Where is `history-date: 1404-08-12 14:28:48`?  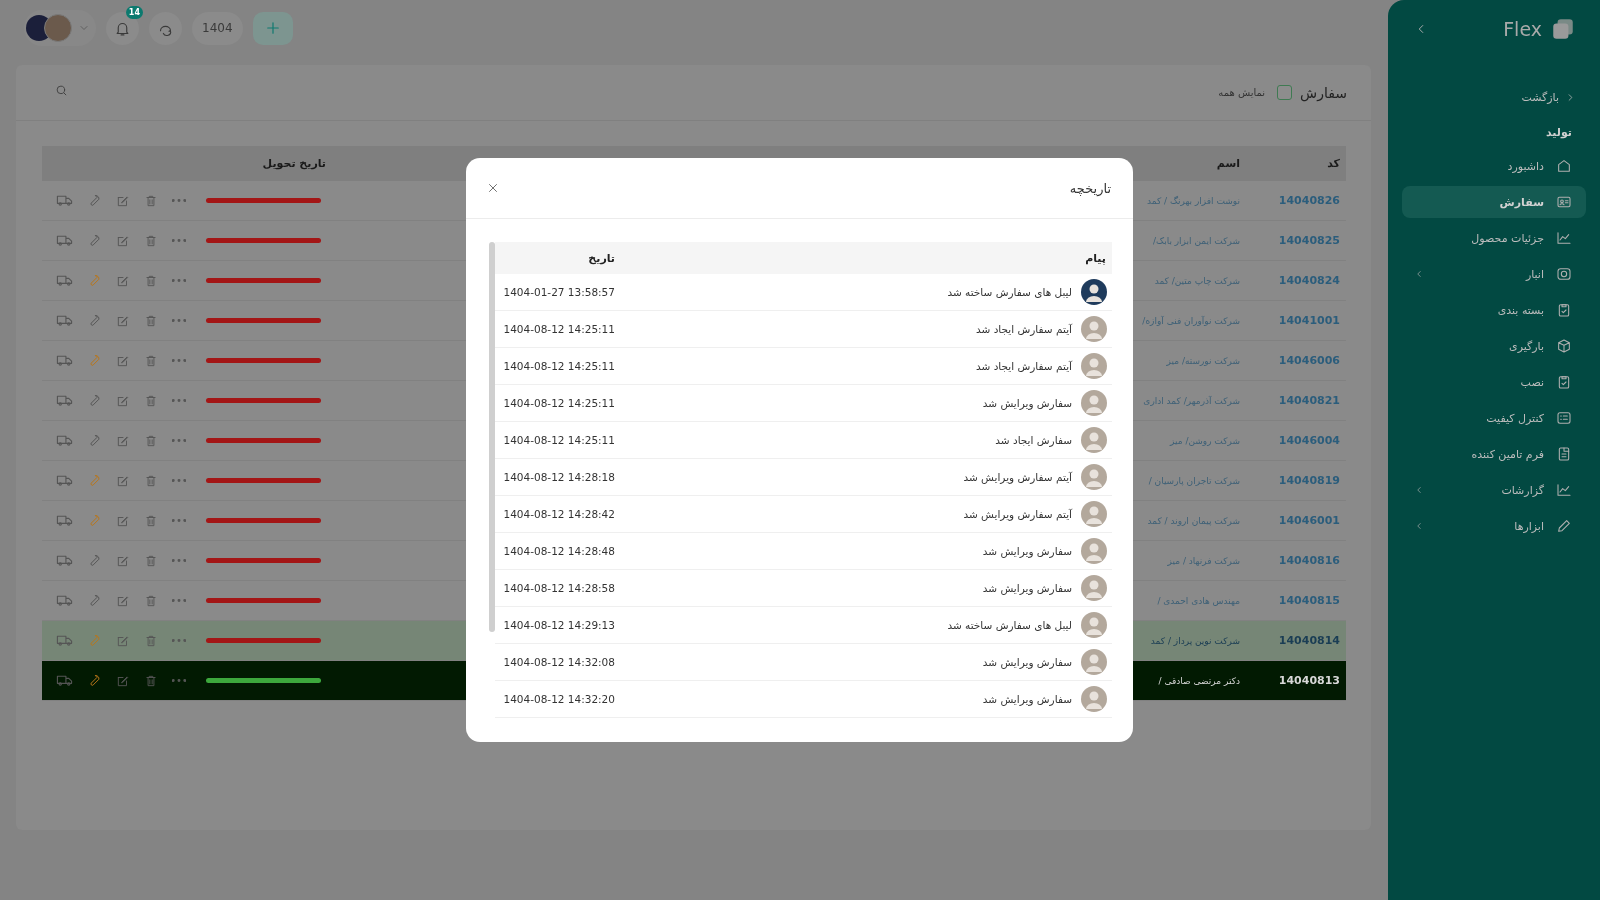 history-date: 1404-08-12 14:28:48 is located at coordinates (559, 551).